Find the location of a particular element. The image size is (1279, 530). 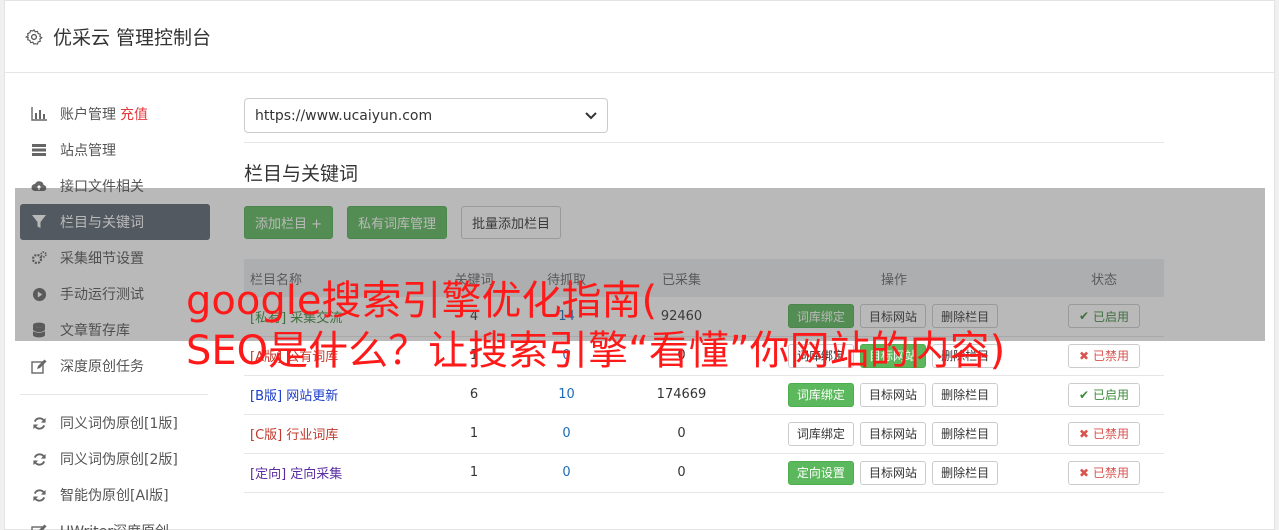

bar-chart-icon is located at coordinates (39, 114).